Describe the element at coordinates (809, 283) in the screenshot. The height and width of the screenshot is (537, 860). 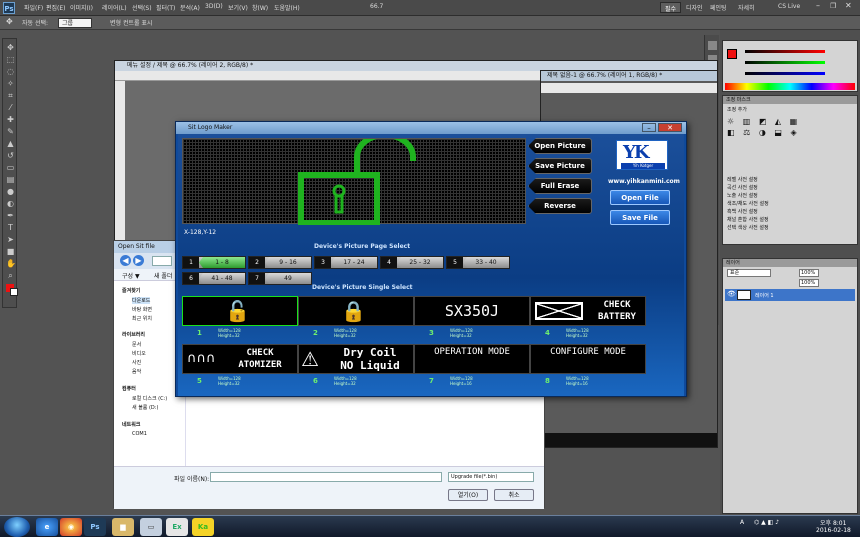
I see `fill-input: 100%` at that location.